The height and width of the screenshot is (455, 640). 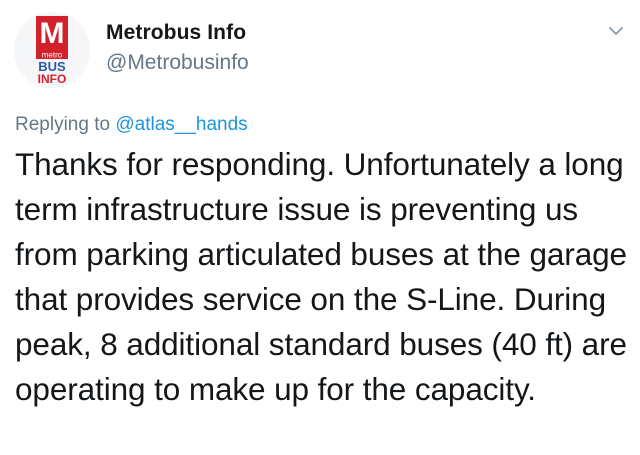 What do you see at coordinates (63, 124) in the screenshot?
I see `replying-to-label: Replying to` at bounding box center [63, 124].